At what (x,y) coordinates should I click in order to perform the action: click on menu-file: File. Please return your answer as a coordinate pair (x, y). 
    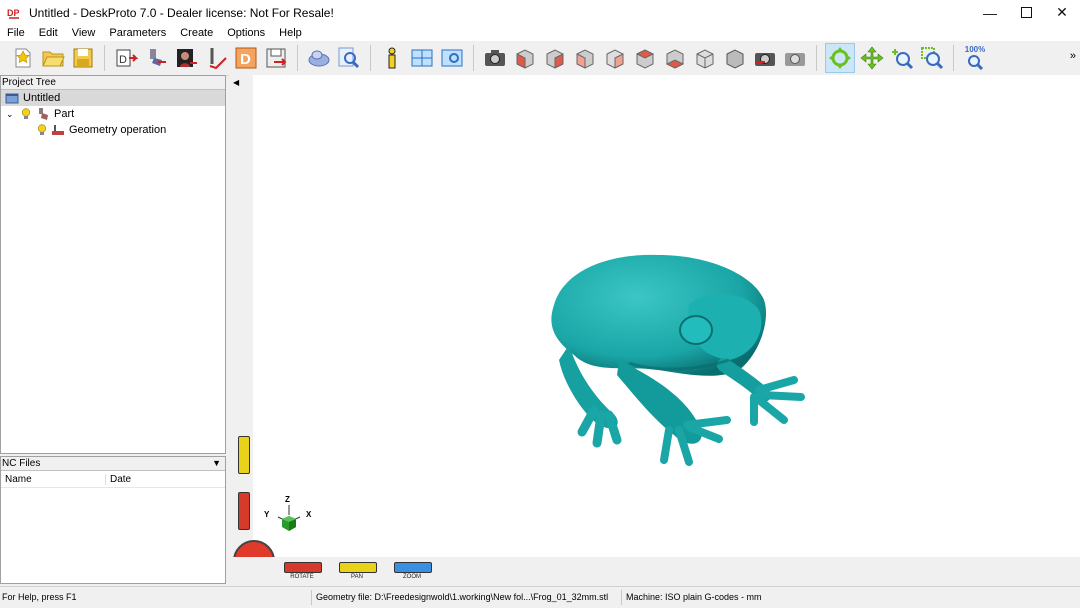
    Looking at the image, I should click on (16, 33).